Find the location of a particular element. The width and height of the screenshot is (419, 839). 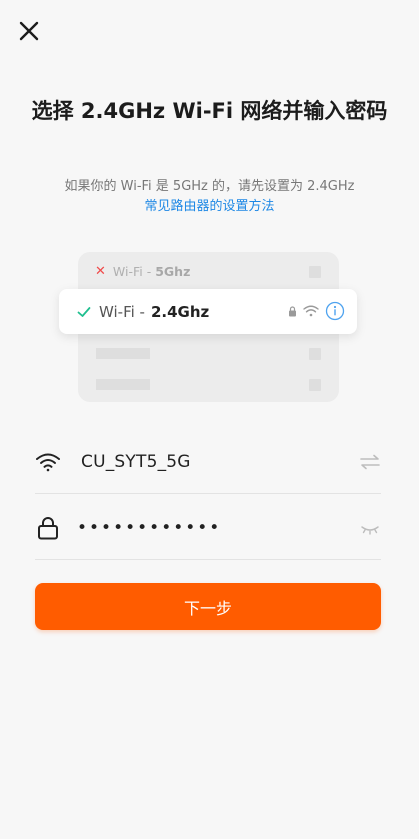

wifi-name-field: CU_SYT5_5G is located at coordinates (208, 462).